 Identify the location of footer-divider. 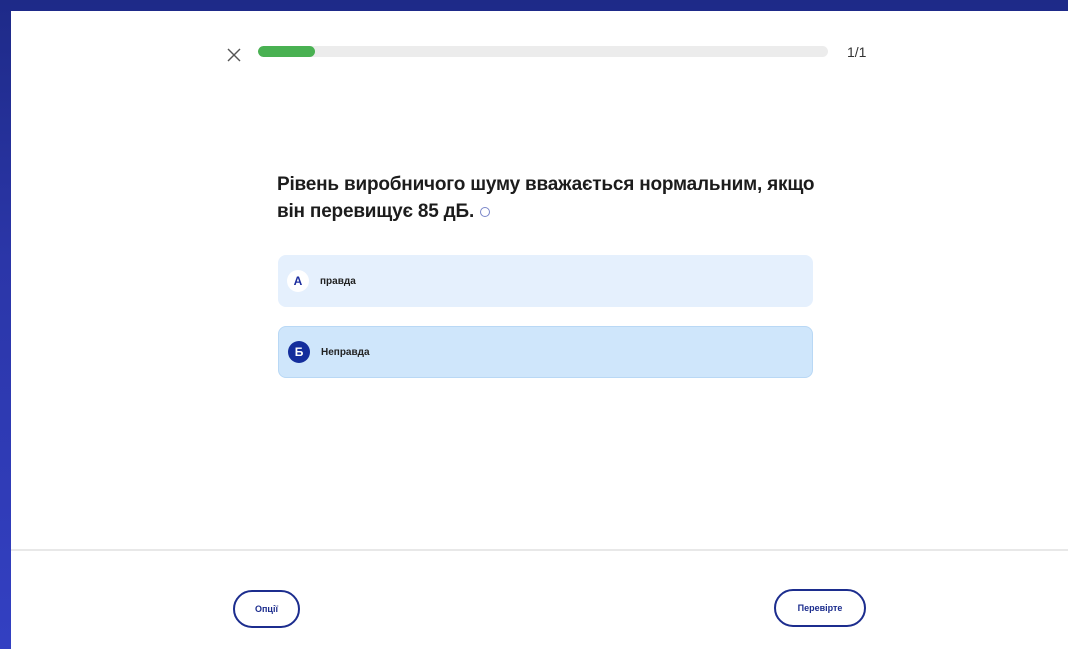
(539, 550).